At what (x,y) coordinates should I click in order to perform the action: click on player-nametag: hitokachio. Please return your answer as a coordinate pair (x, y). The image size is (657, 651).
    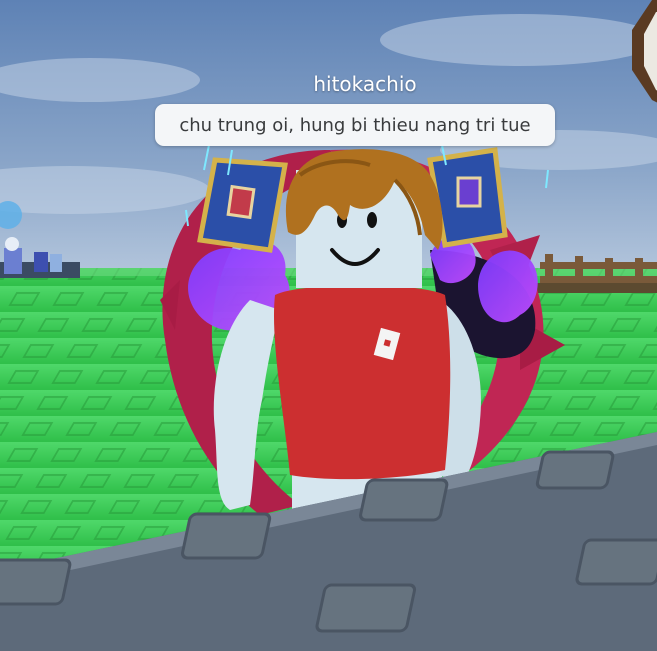
    Looking at the image, I should click on (365, 84).